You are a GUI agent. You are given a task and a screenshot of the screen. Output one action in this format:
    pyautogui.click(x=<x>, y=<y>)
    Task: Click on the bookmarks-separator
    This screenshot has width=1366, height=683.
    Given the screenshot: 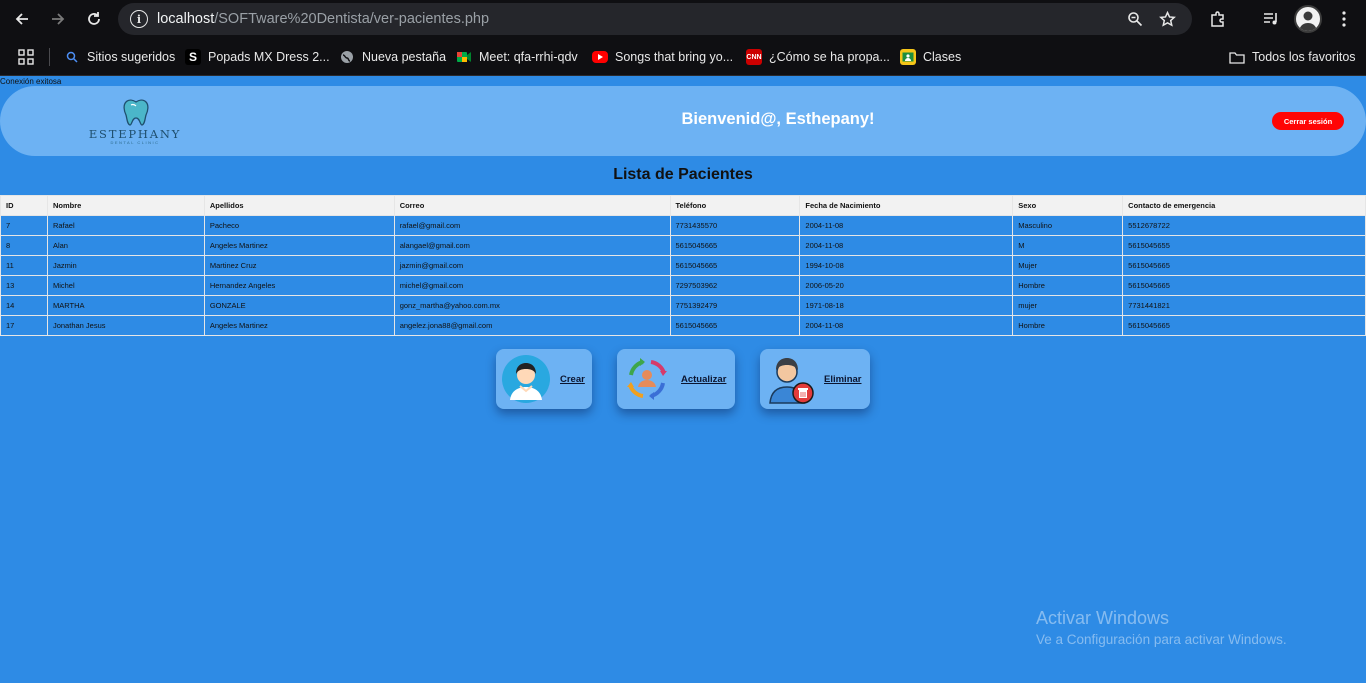 What is the action you would take?
    pyautogui.click(x=49, y=57)
    